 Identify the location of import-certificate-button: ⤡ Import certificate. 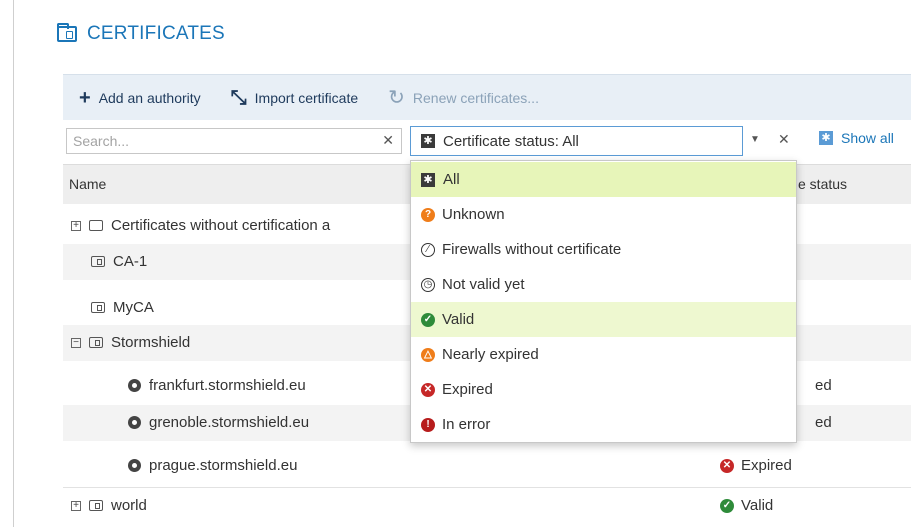
(294, 98).